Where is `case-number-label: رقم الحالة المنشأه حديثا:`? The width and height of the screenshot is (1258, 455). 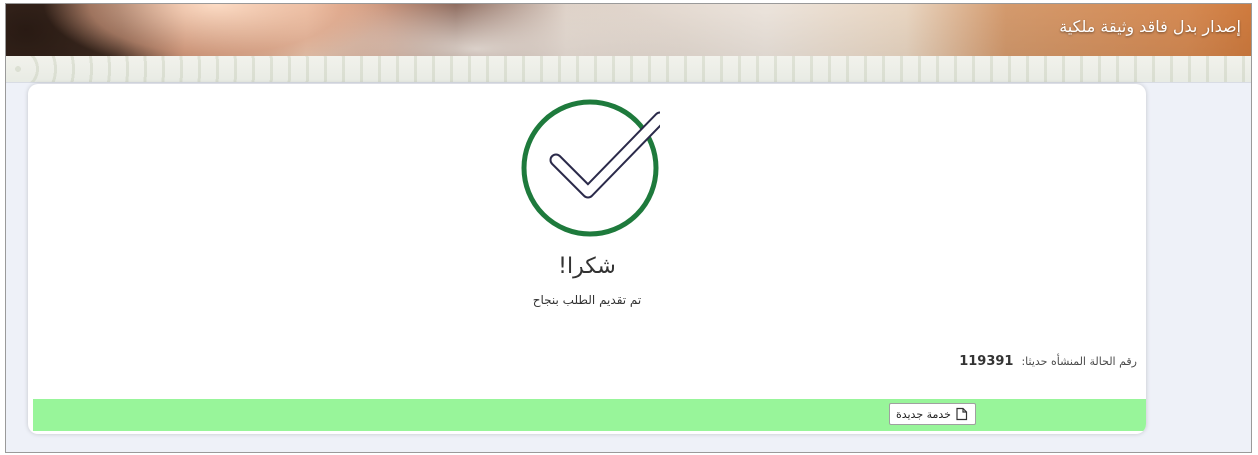
case-number-label: رقم الحالة المنشأه حديثا: is located at coordinates (1079, 361).